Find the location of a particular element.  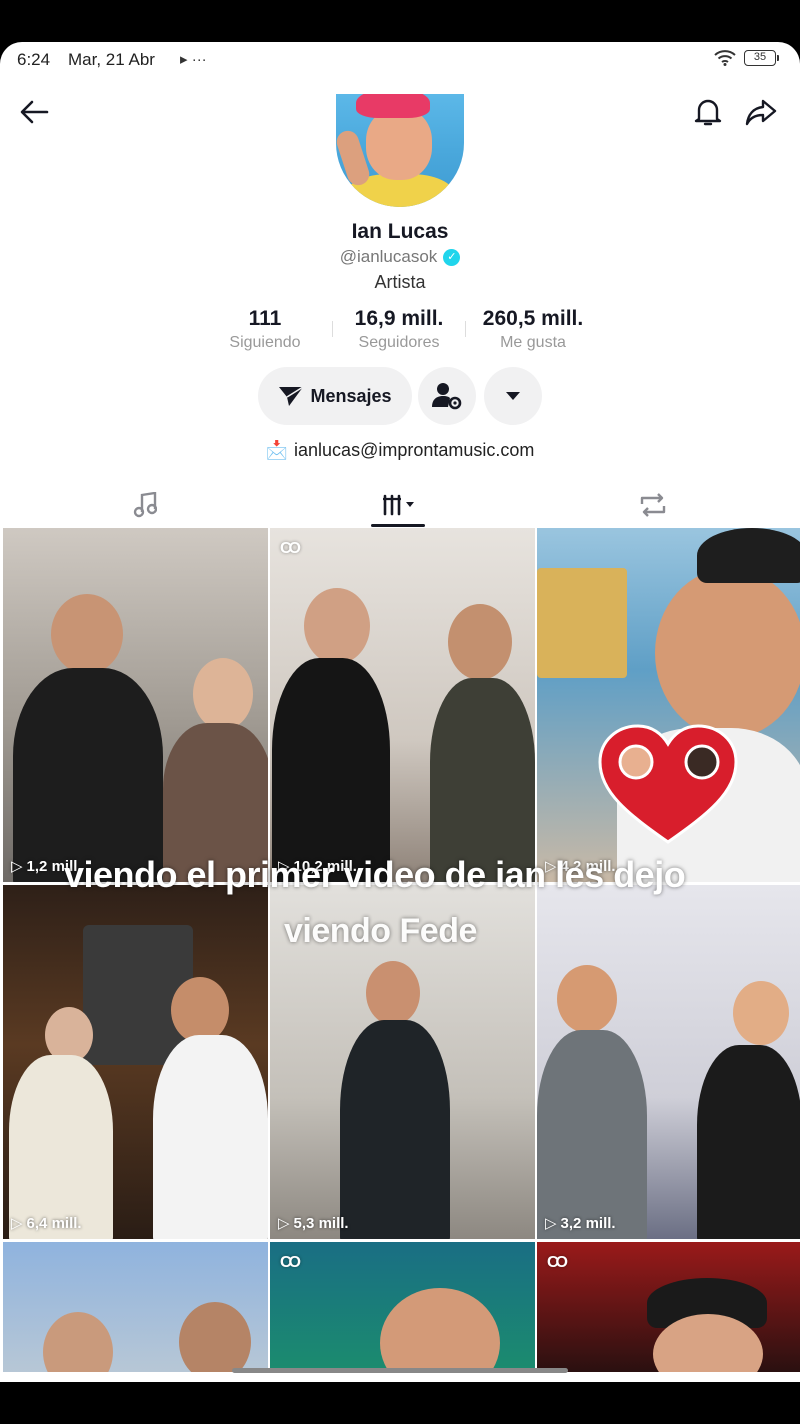

profile-category: Artista is located at coordinates (400, 282).